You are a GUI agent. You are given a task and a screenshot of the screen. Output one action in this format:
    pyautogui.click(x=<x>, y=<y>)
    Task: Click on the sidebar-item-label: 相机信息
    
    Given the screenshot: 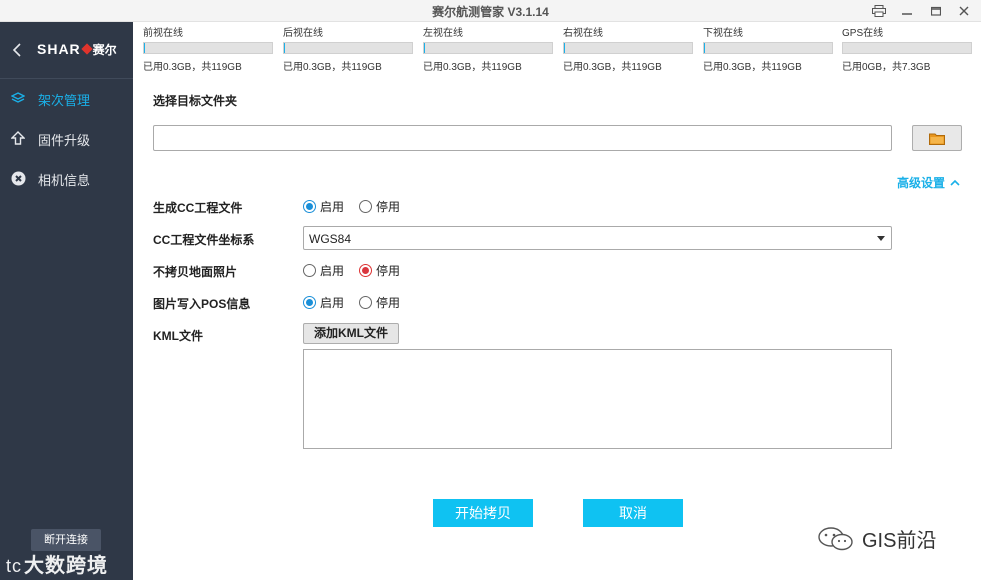 What is the action you would take?
    pyautogui.click(x=64, y=180)
    